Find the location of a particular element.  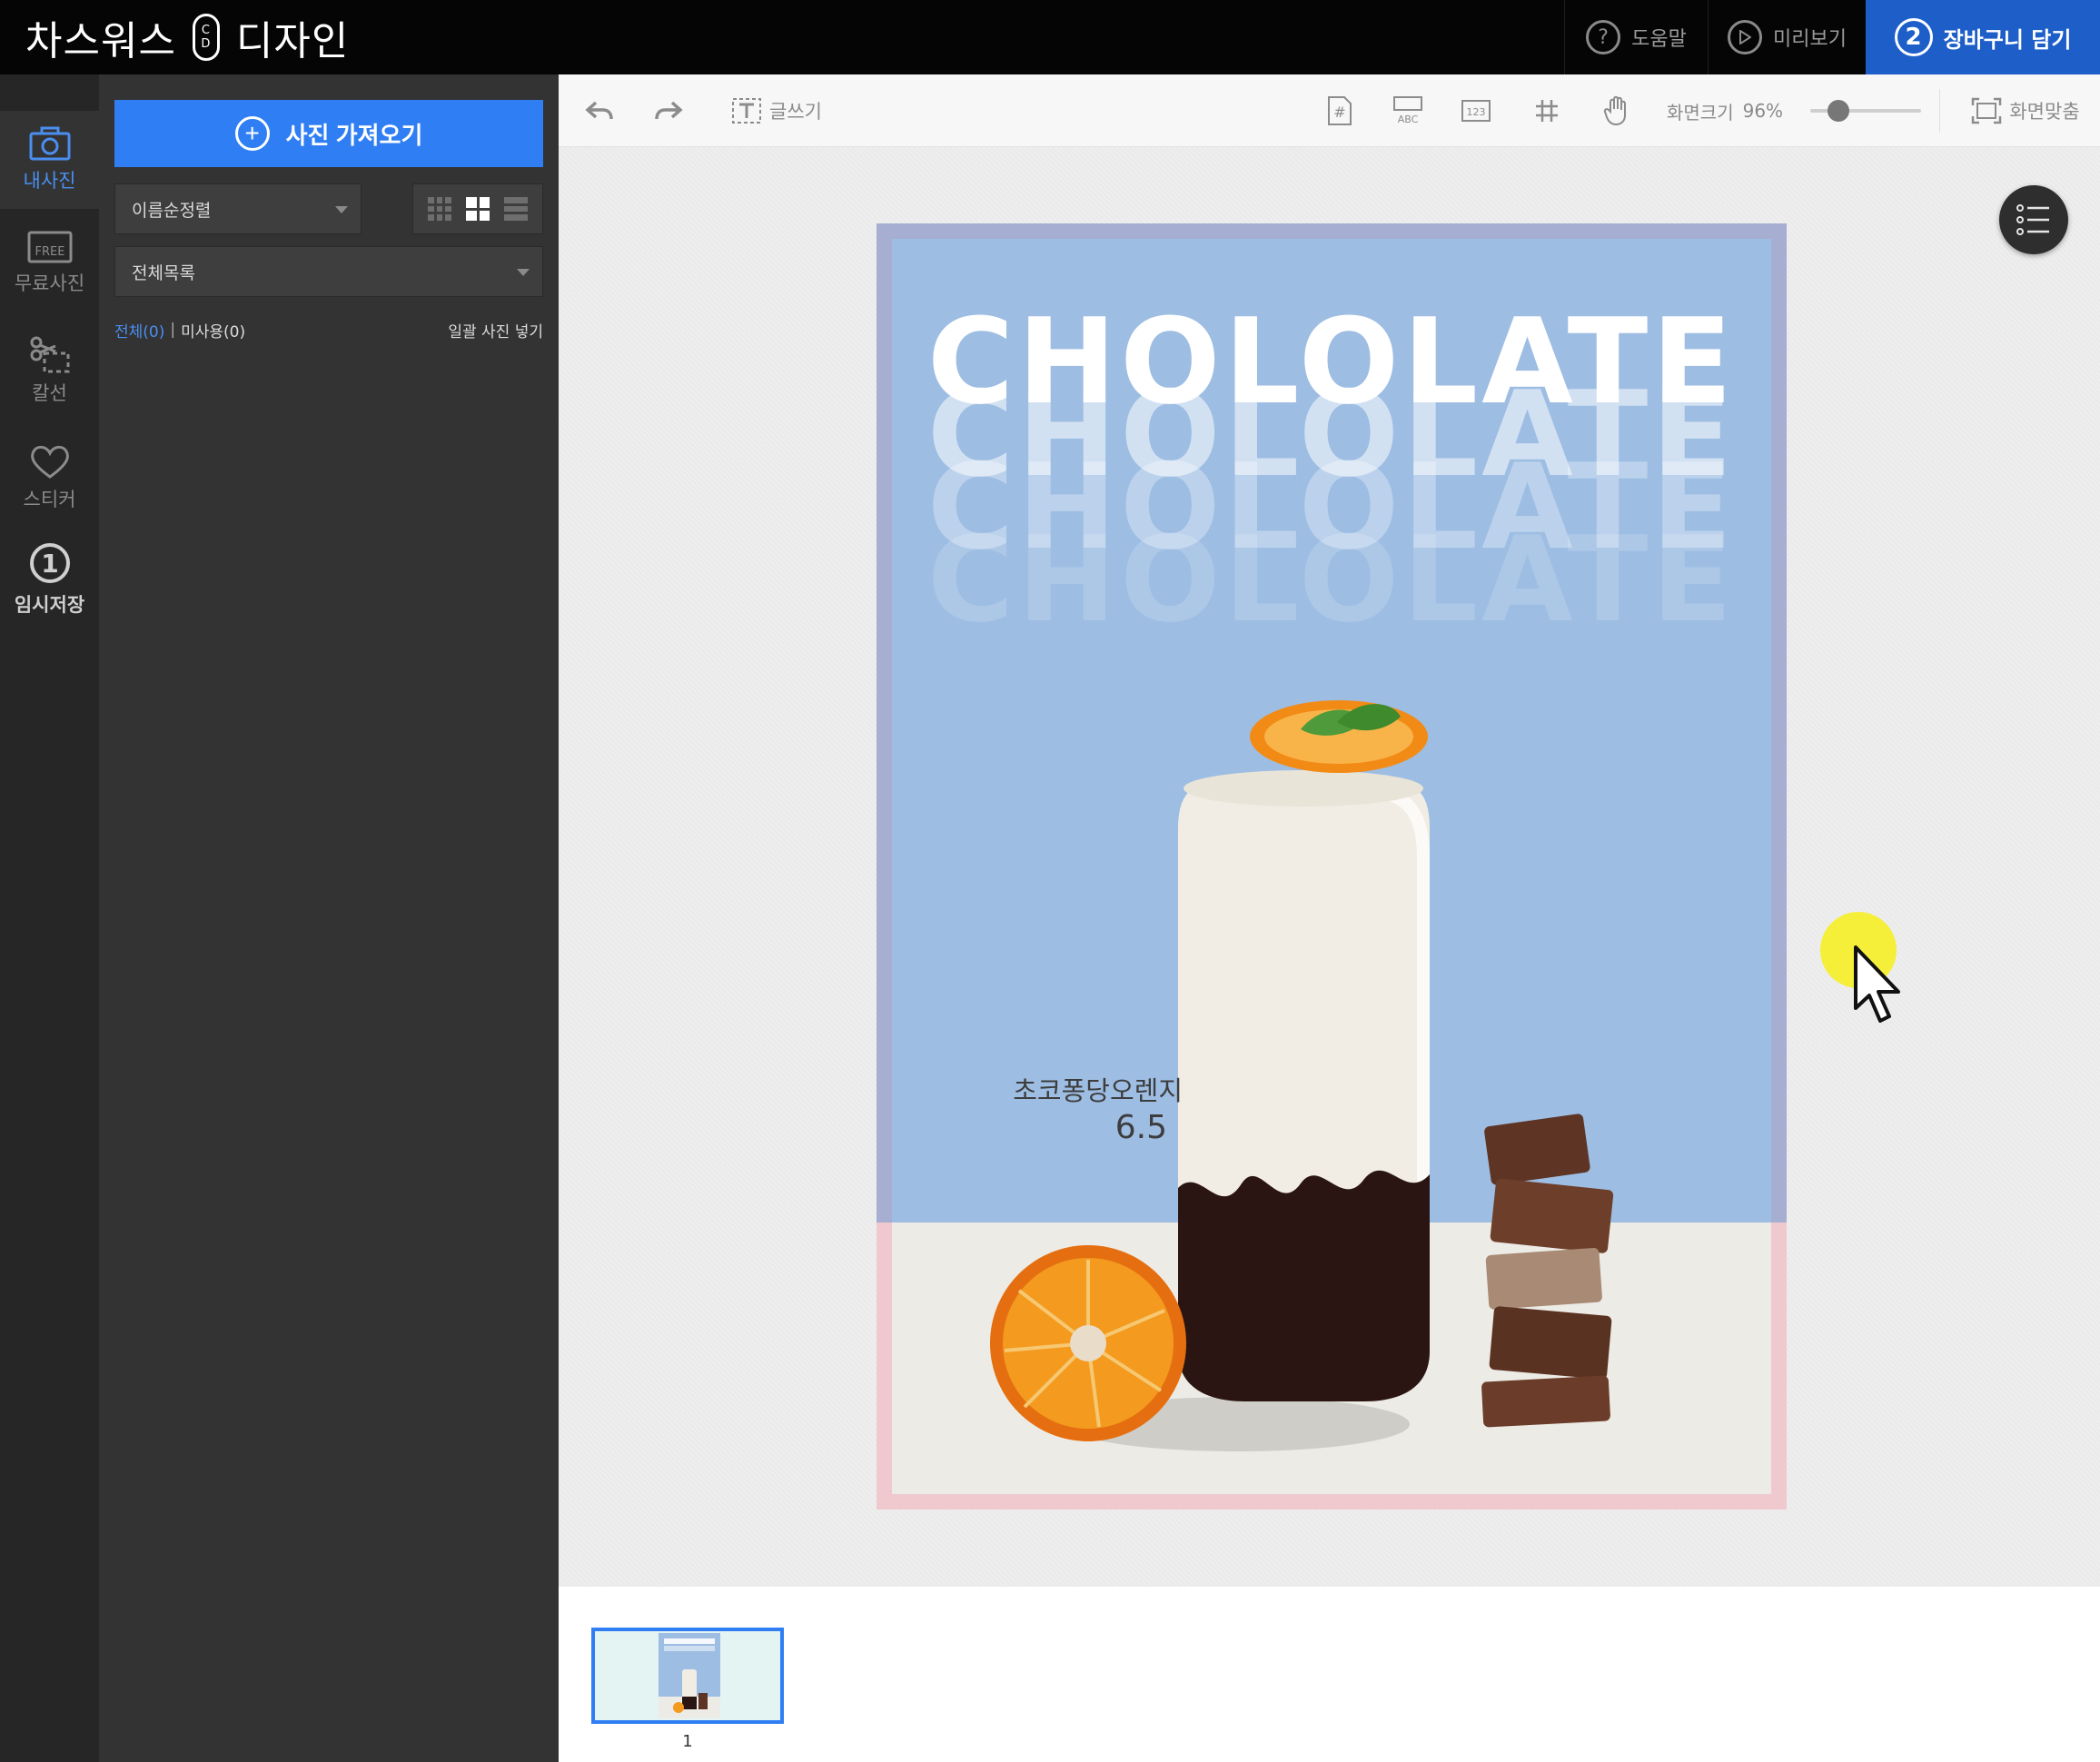

plus-icon: + is located at coordinates (252, 133).